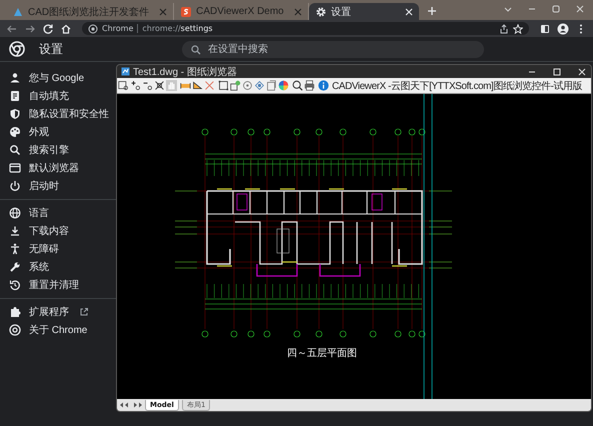 Image resolution: width=593 pixels, height=426 pixels. Describe the element at coordinates (58, 114) in the screenshot. I see `sidebar-item: 隐私设置和安全性` at that location.